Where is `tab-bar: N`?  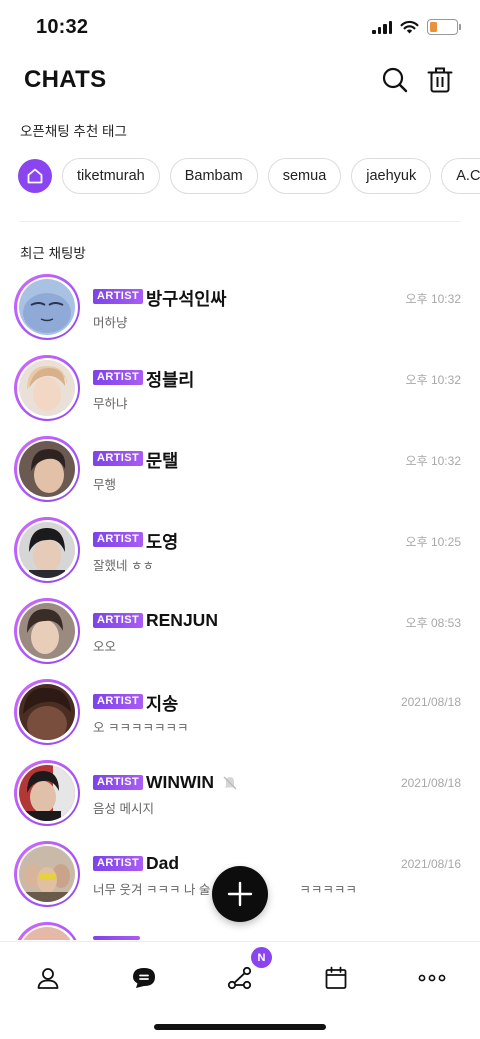
tab-bar: N is located at coordinates (240, 990).